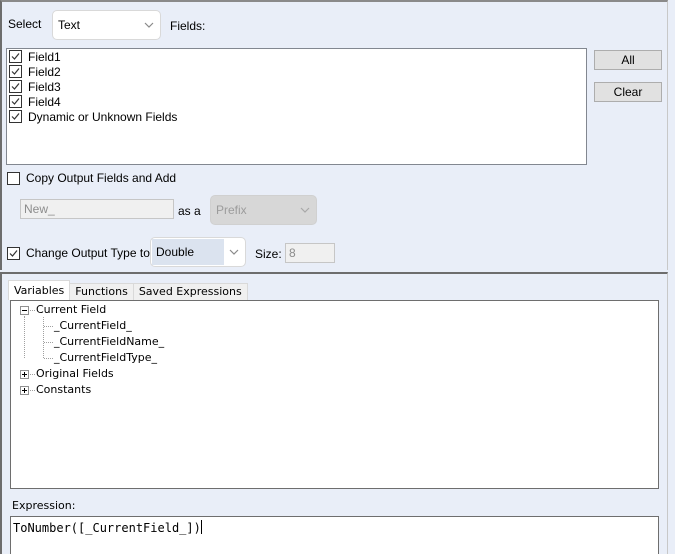 The height and width of the screenshot is (554, 675). I want to click on field-label: Field1, so click(44, 56).